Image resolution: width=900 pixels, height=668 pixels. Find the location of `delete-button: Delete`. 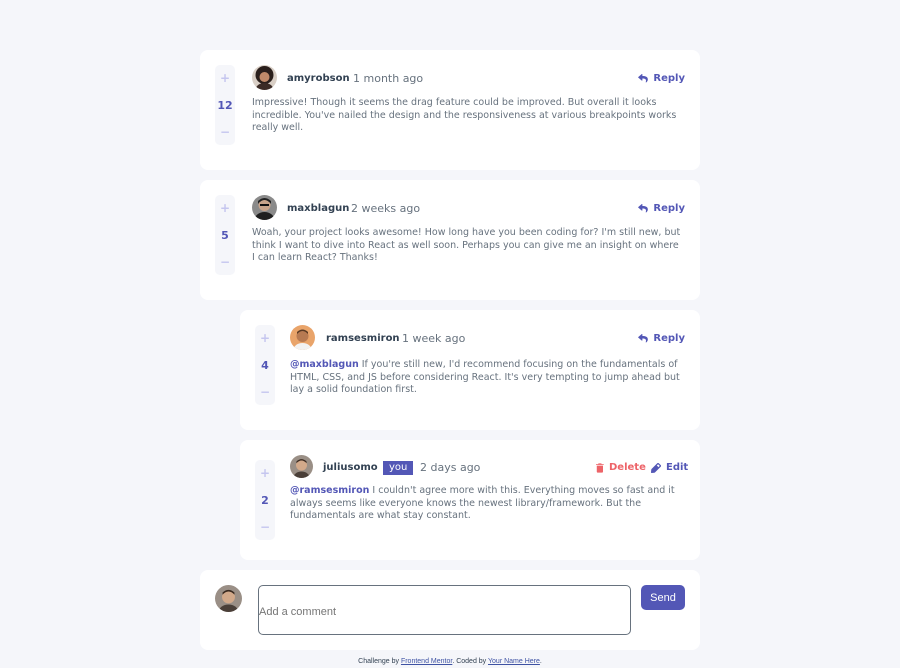

delete-button: Delete is located at coordinates (621, 467).